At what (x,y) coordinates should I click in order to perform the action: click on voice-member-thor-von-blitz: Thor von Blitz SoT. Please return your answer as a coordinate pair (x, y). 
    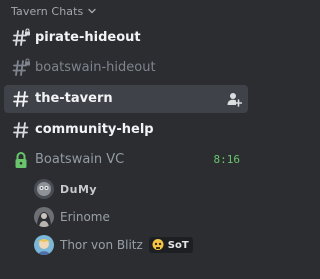
    Looking at the image, I should click on (113, 245).